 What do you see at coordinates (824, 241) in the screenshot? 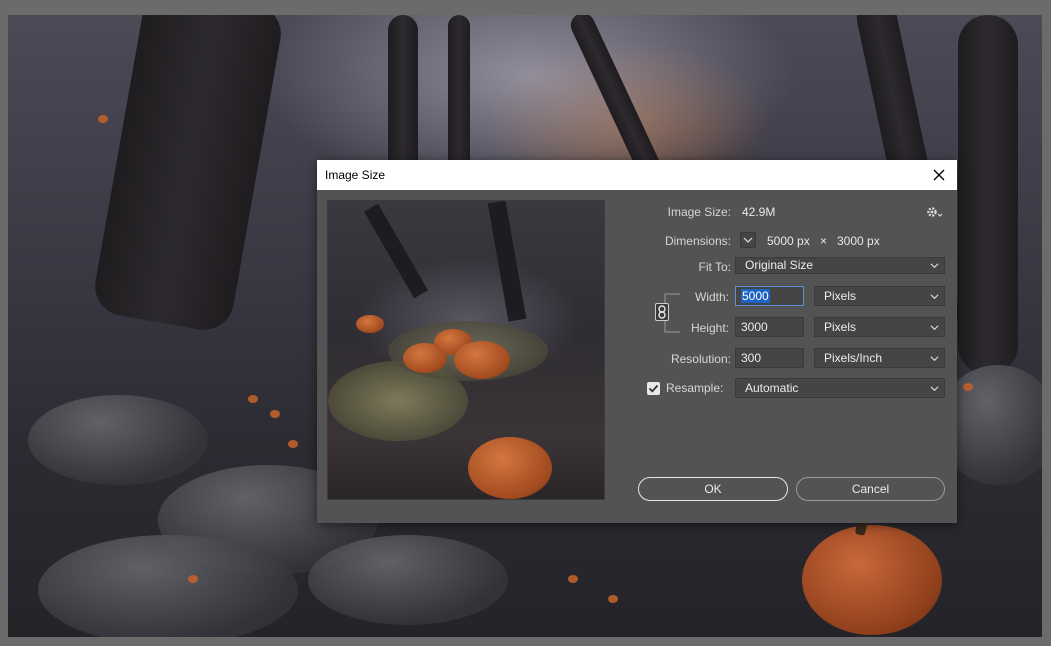
I see `dimensions-times: ×` at bounding box center [824, 241].